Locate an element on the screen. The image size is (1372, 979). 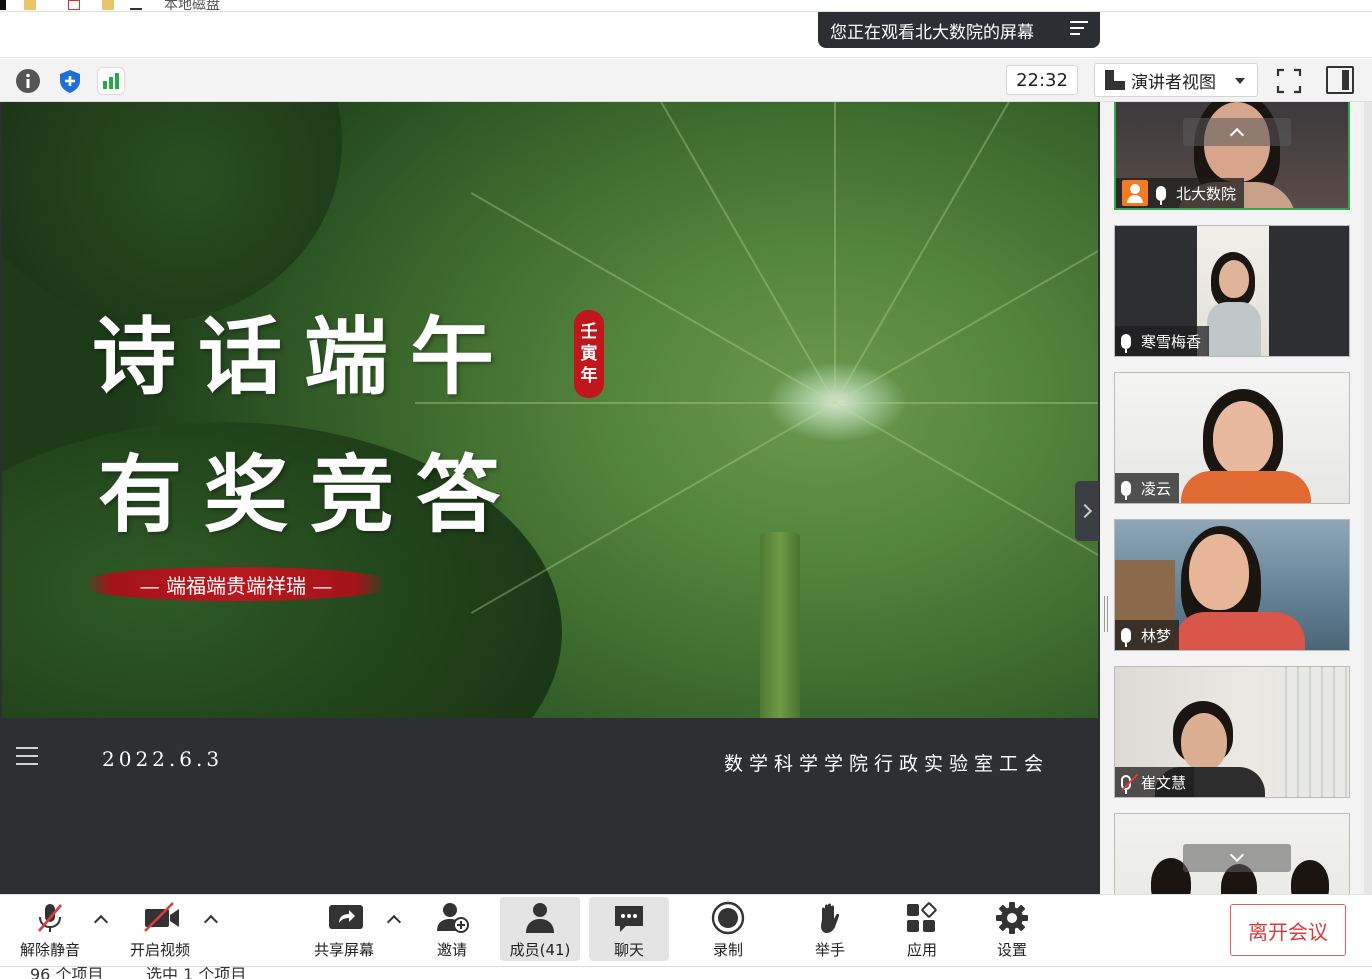
participant-gallery: 北大数院 寒雪梅香 凌云 林梦 崔文慧 is located at coordinates (1238, 498).